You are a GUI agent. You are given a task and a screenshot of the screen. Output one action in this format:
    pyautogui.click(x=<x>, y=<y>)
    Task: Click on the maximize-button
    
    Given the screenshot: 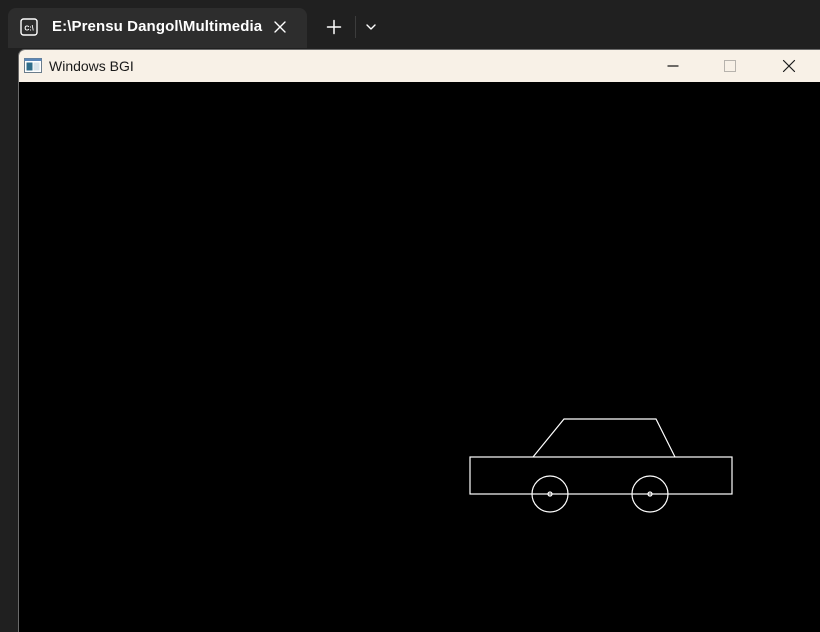 What is the action you would take?
    pyautogui.click(x=730, y=66)
    